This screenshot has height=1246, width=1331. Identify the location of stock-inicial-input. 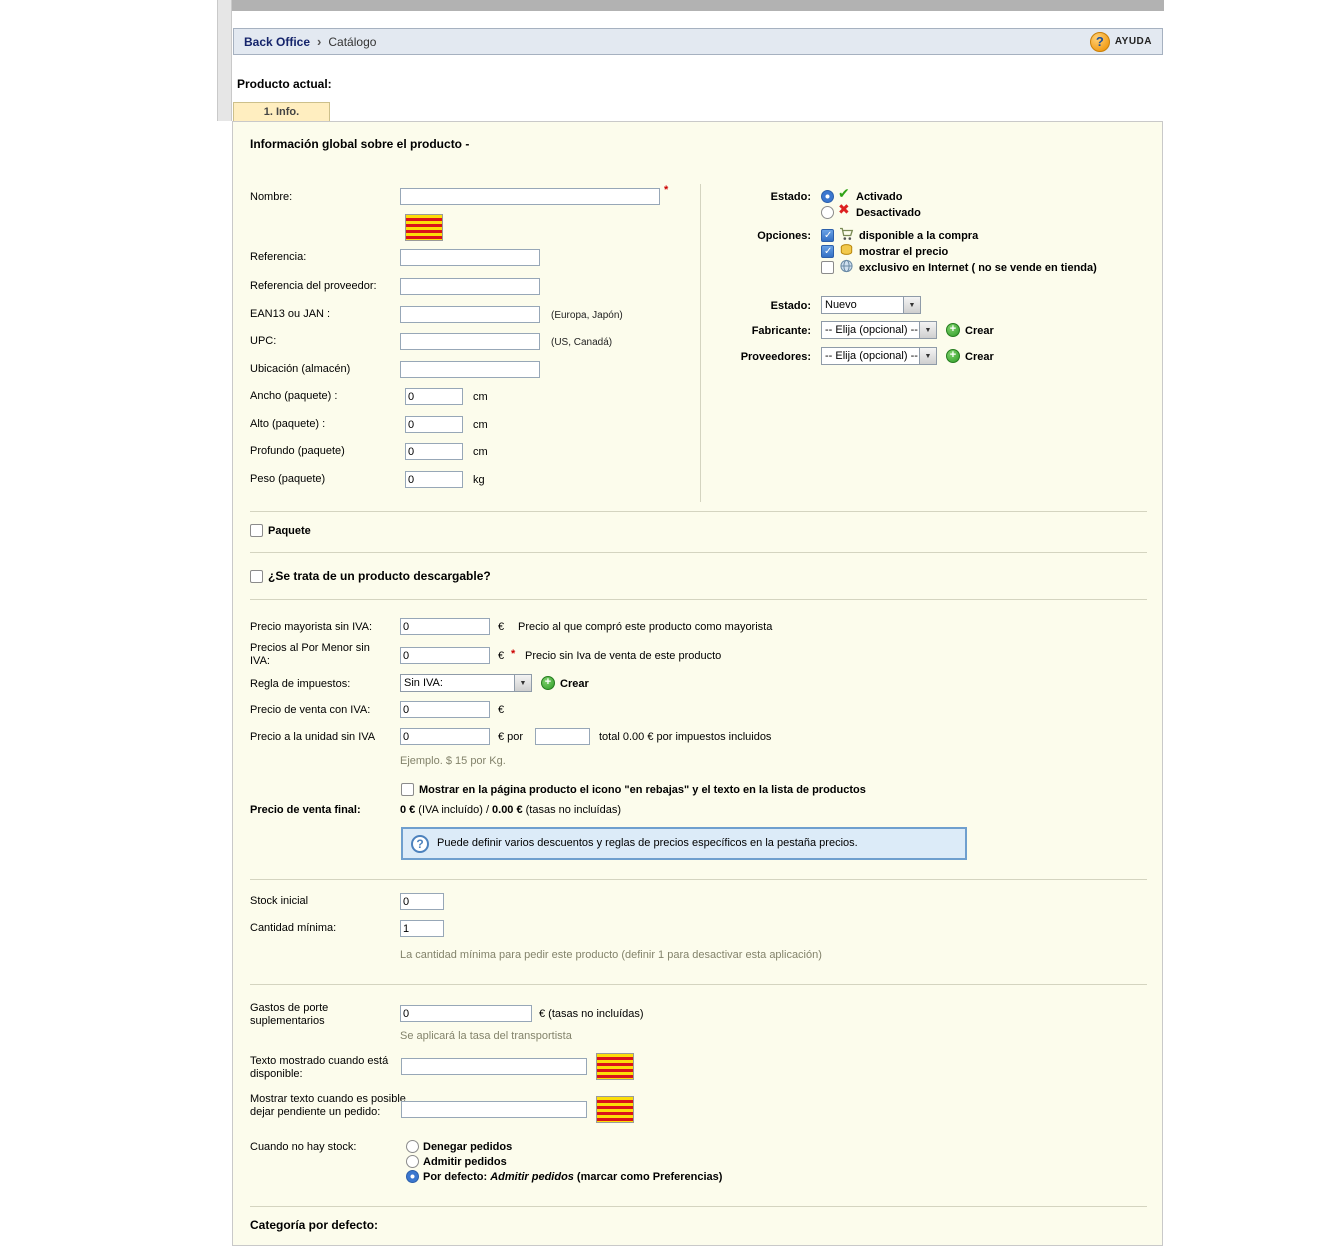
(422, 901).